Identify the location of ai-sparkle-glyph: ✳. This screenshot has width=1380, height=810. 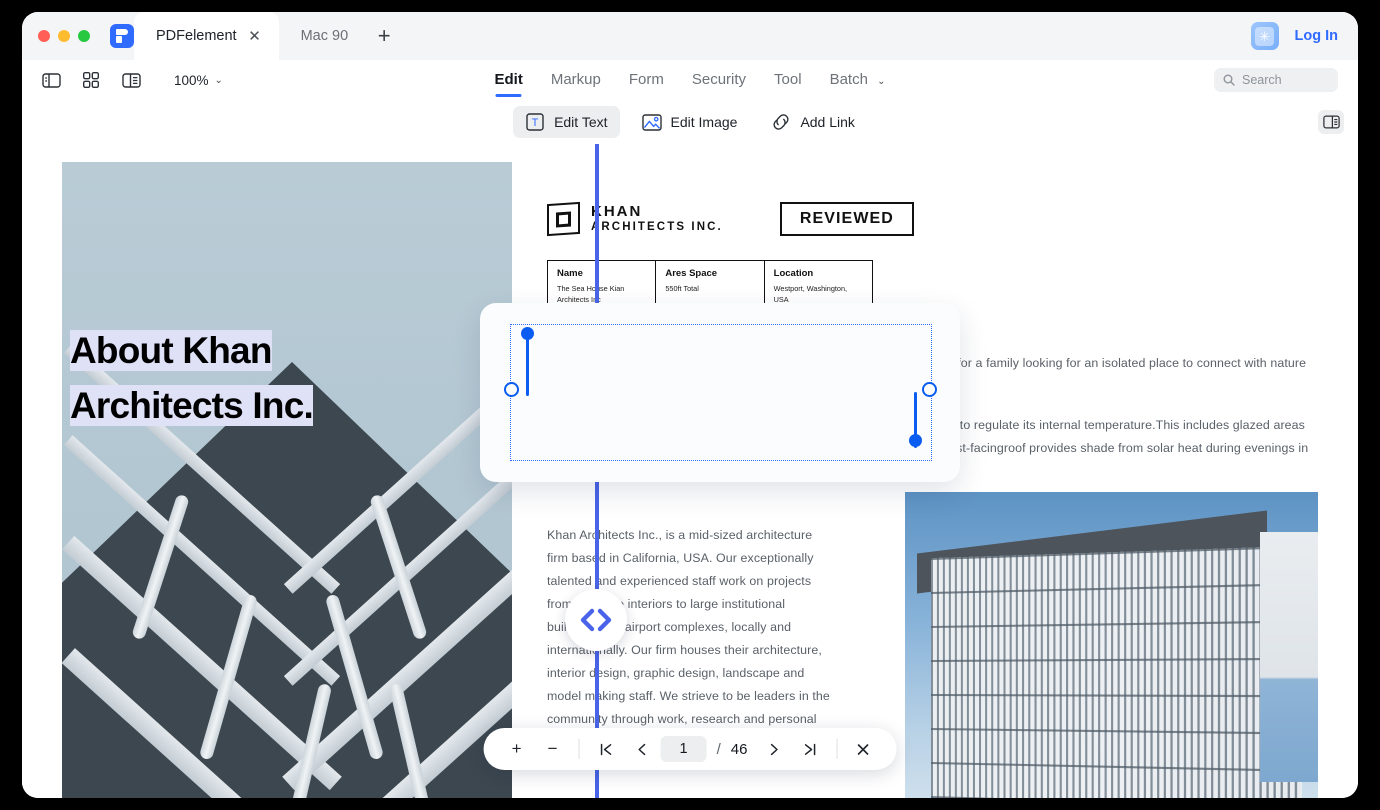
(1264, 36).